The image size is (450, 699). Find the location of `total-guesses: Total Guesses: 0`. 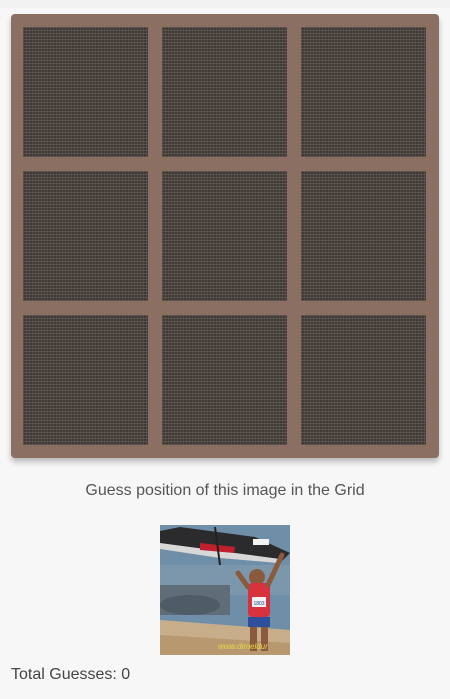

total-guesses: Total Guesses: 0 is located at coordinates (71, 674).